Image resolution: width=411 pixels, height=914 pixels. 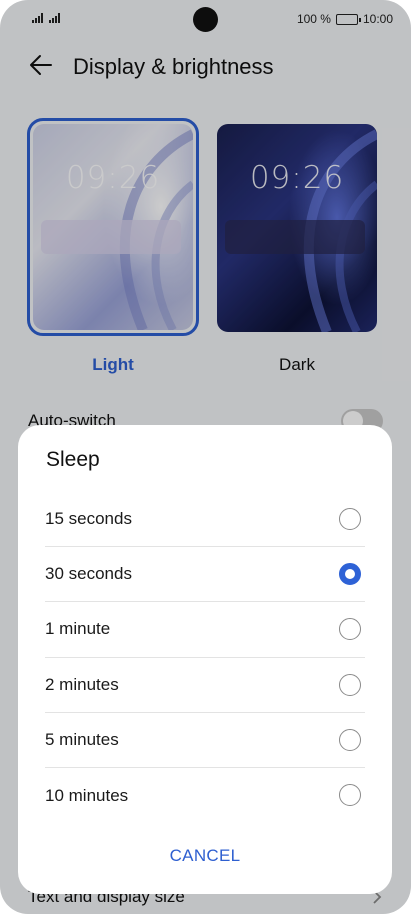 I want to click on option-label: 5 minutes, so click(x=82, y=739).